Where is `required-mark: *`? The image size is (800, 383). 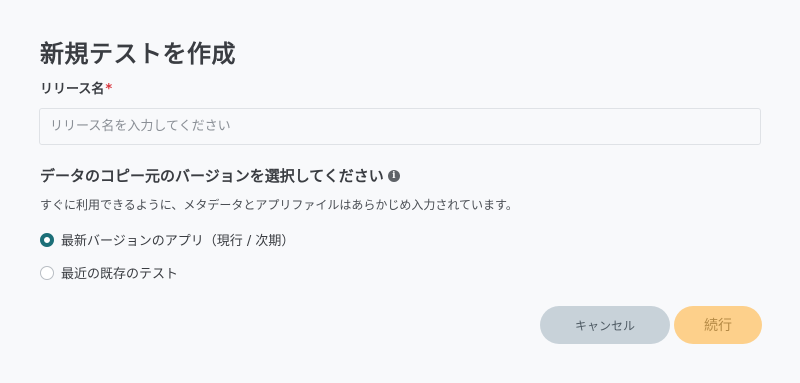
required-mark: * is located at coordinates (109, 89).